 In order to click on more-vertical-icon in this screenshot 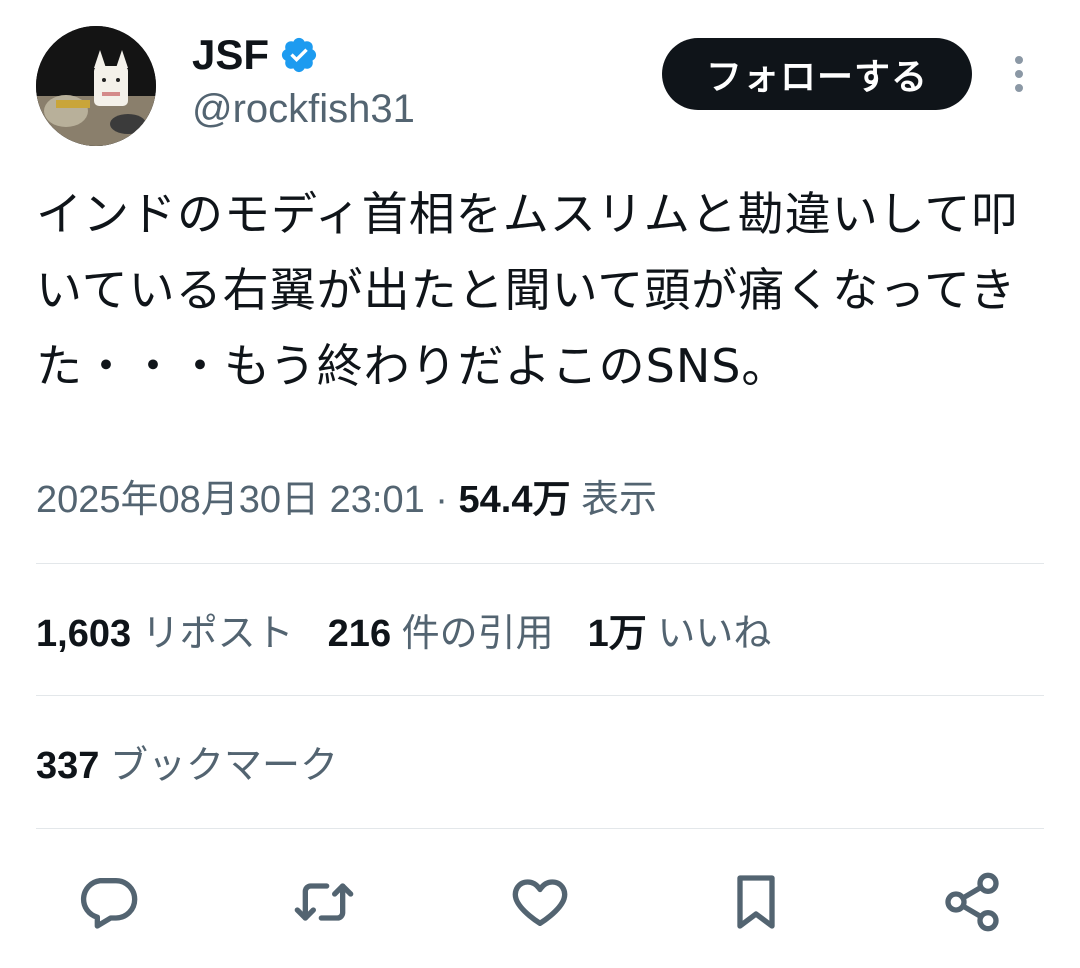, I will do `click(1019, 74)`.